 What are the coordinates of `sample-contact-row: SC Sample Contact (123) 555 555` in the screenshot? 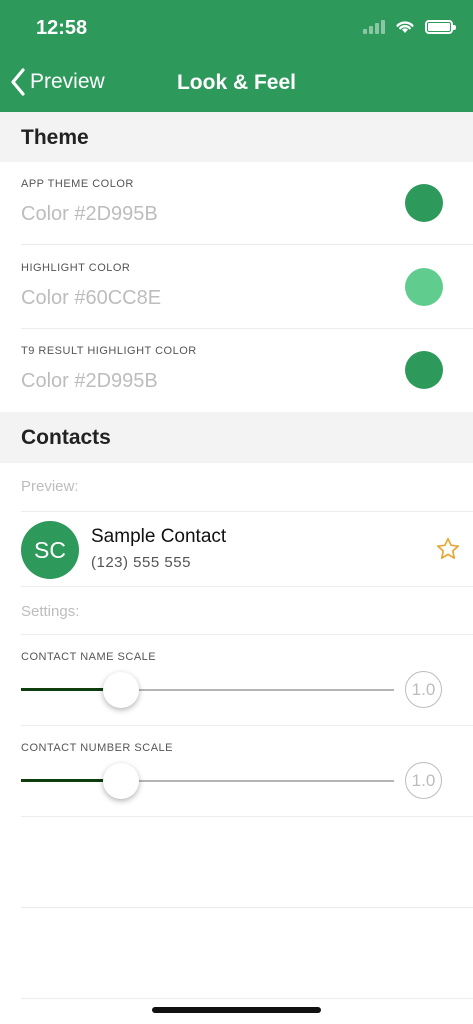 It's located at (247, 549).